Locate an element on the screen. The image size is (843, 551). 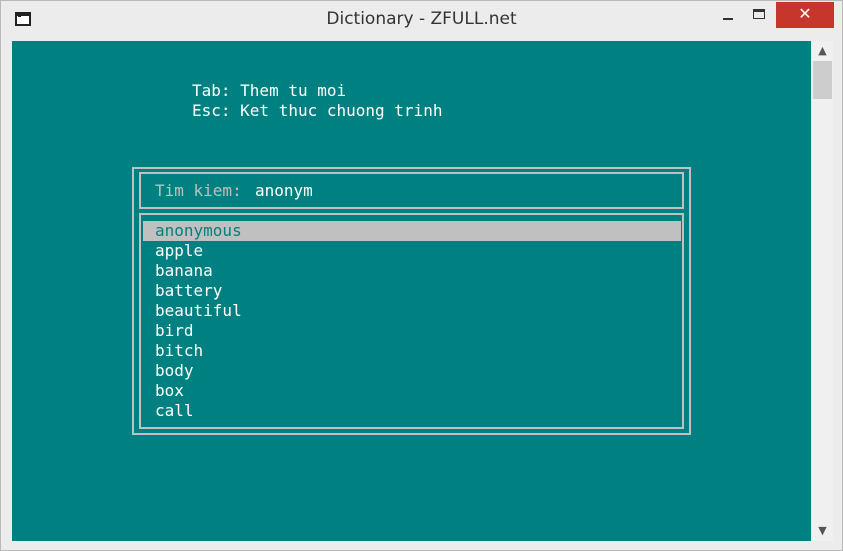
close-button: ✕ is located at coordinates (805, 15).